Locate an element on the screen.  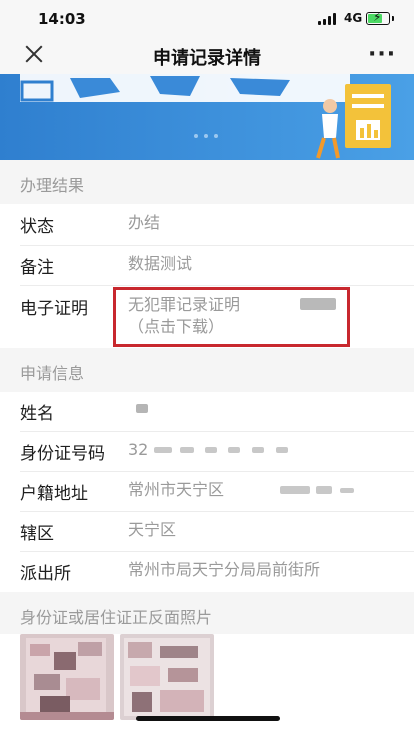
status-time: 14:03 is located at coordinates (62, 19).